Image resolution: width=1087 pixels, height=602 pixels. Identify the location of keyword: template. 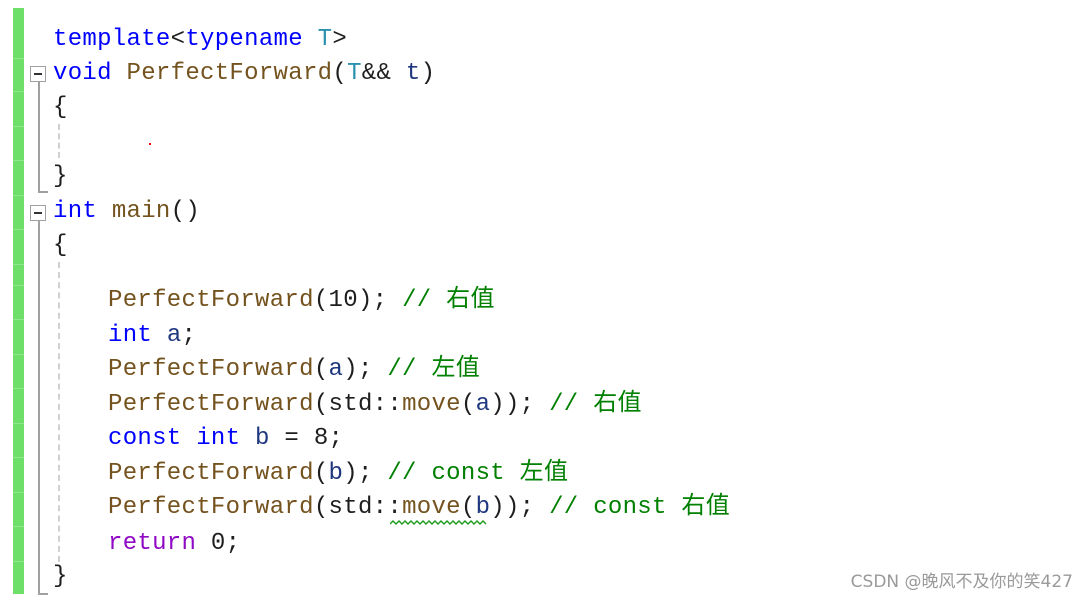
(112, 39).